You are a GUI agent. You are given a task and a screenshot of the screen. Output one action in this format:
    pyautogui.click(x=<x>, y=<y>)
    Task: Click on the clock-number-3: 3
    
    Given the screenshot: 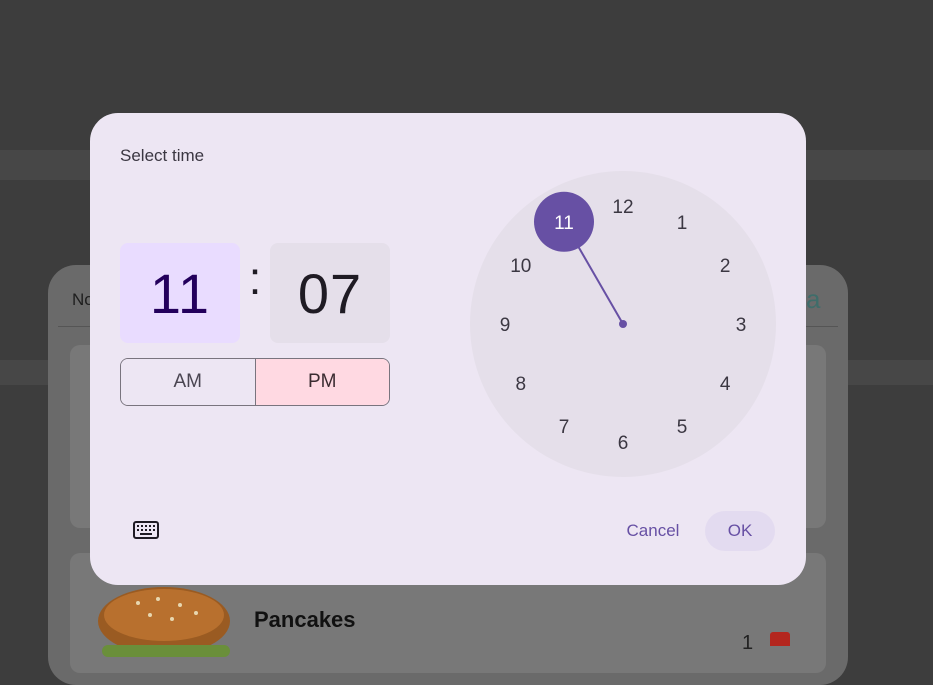 What is the action you would take?
    pyautogui.click(x=741, y=325)
    